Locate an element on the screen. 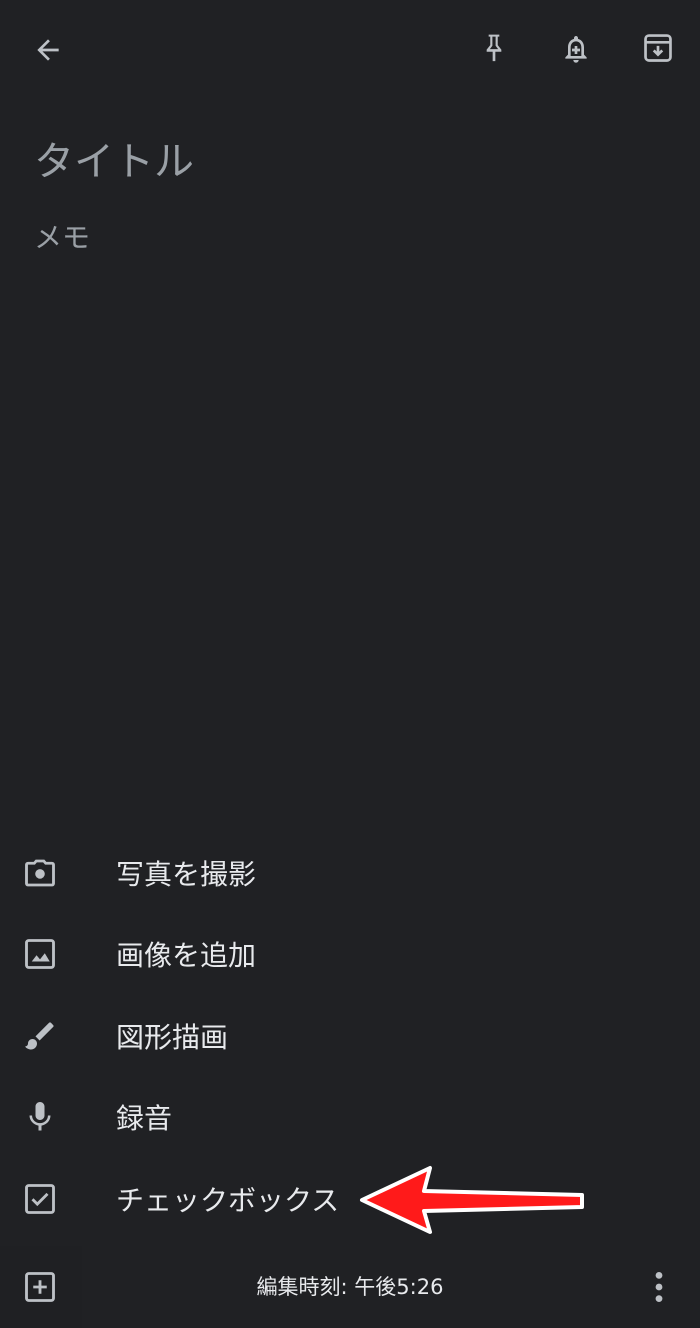  reminder-button is located at coordinates (576, 48).